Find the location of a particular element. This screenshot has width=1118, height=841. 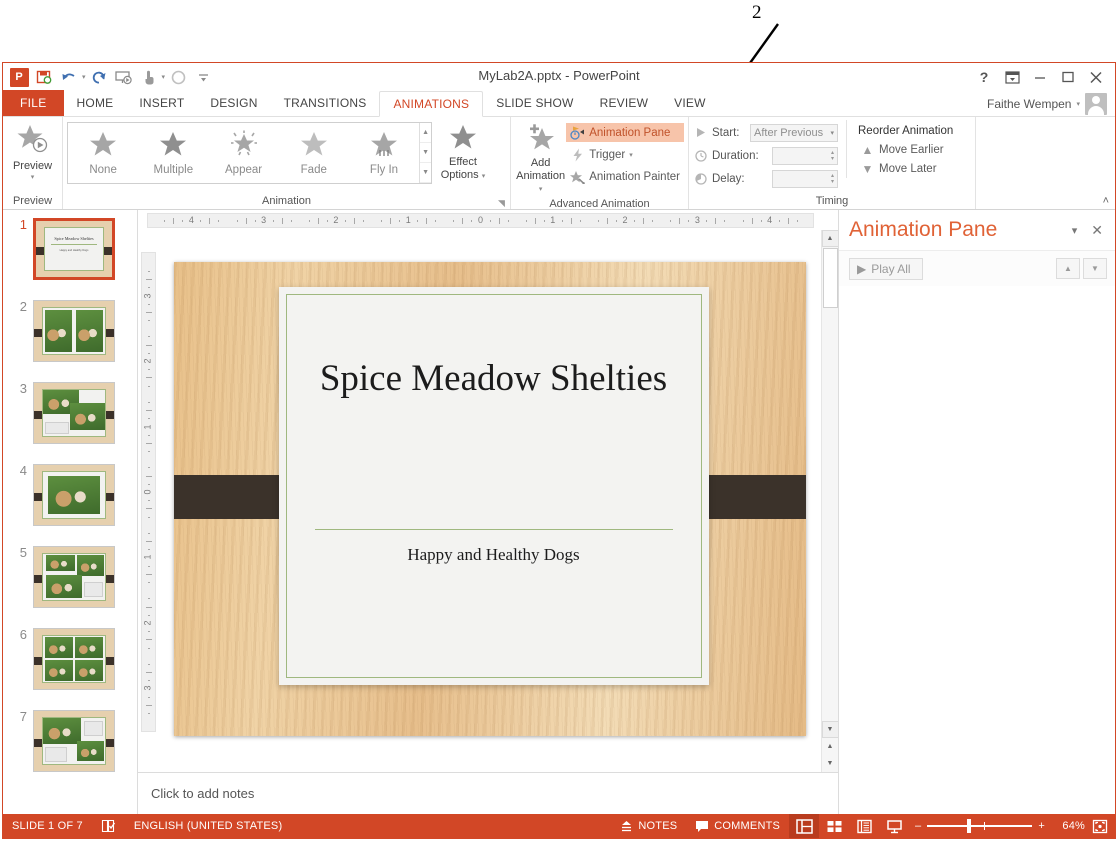

scroll-down-button: ▼ is located at coordinates (830, 729).